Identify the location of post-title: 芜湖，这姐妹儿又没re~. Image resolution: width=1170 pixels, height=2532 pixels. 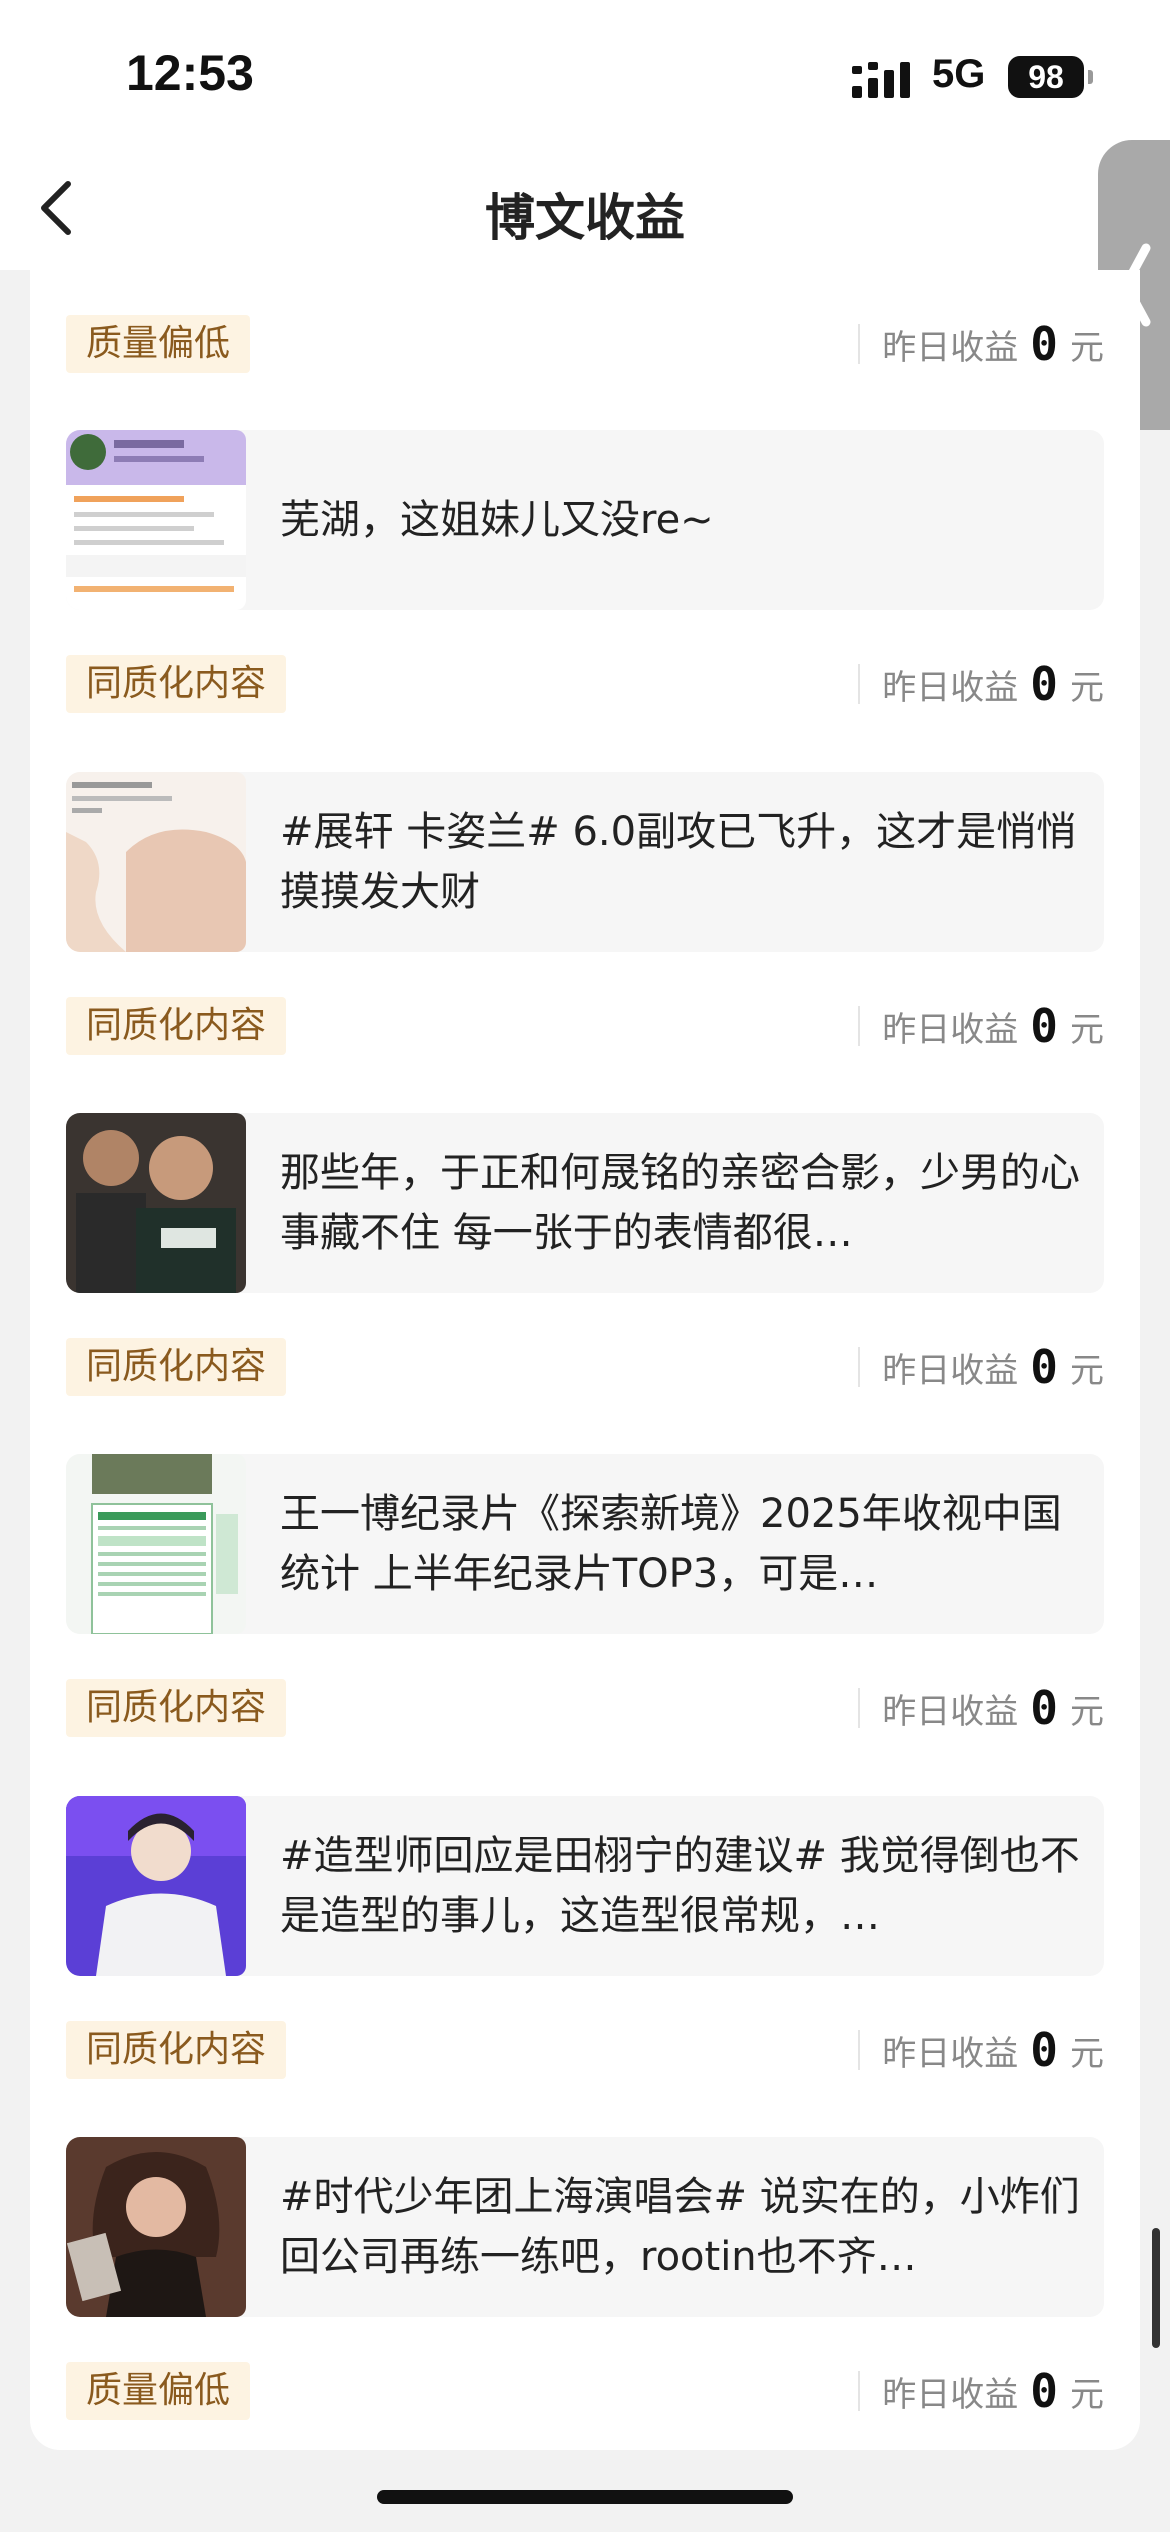
(497, 520).